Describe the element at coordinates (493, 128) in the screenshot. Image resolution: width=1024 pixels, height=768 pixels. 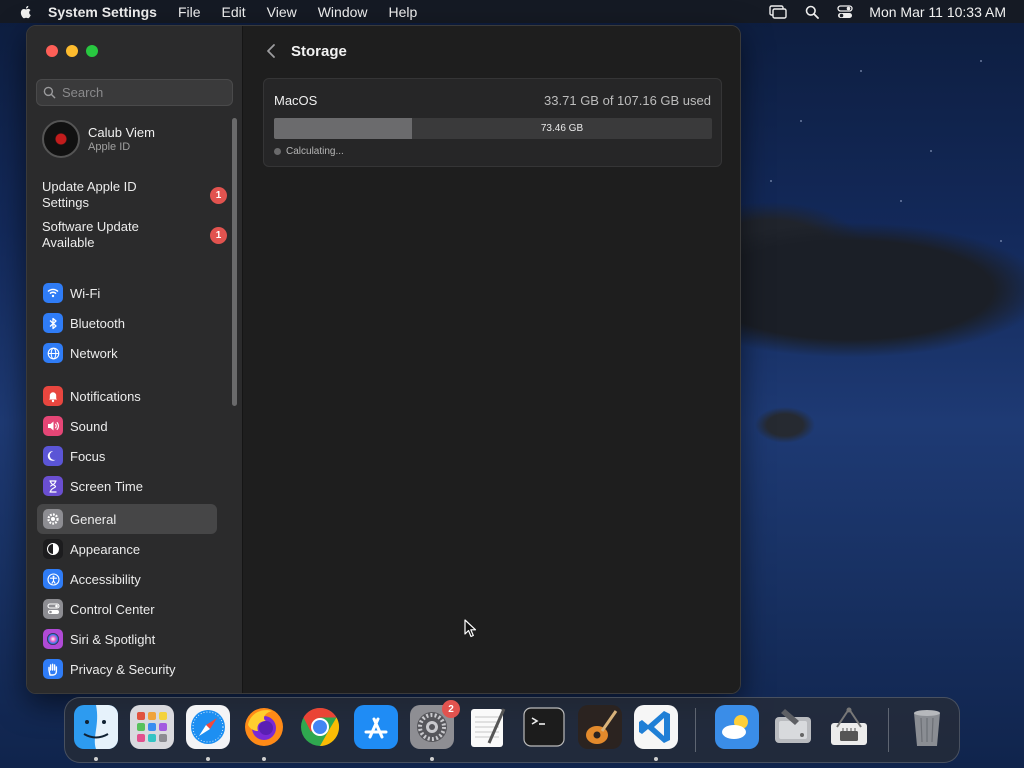
I see `storage-usage-bar: 73.46 GB` at that location.